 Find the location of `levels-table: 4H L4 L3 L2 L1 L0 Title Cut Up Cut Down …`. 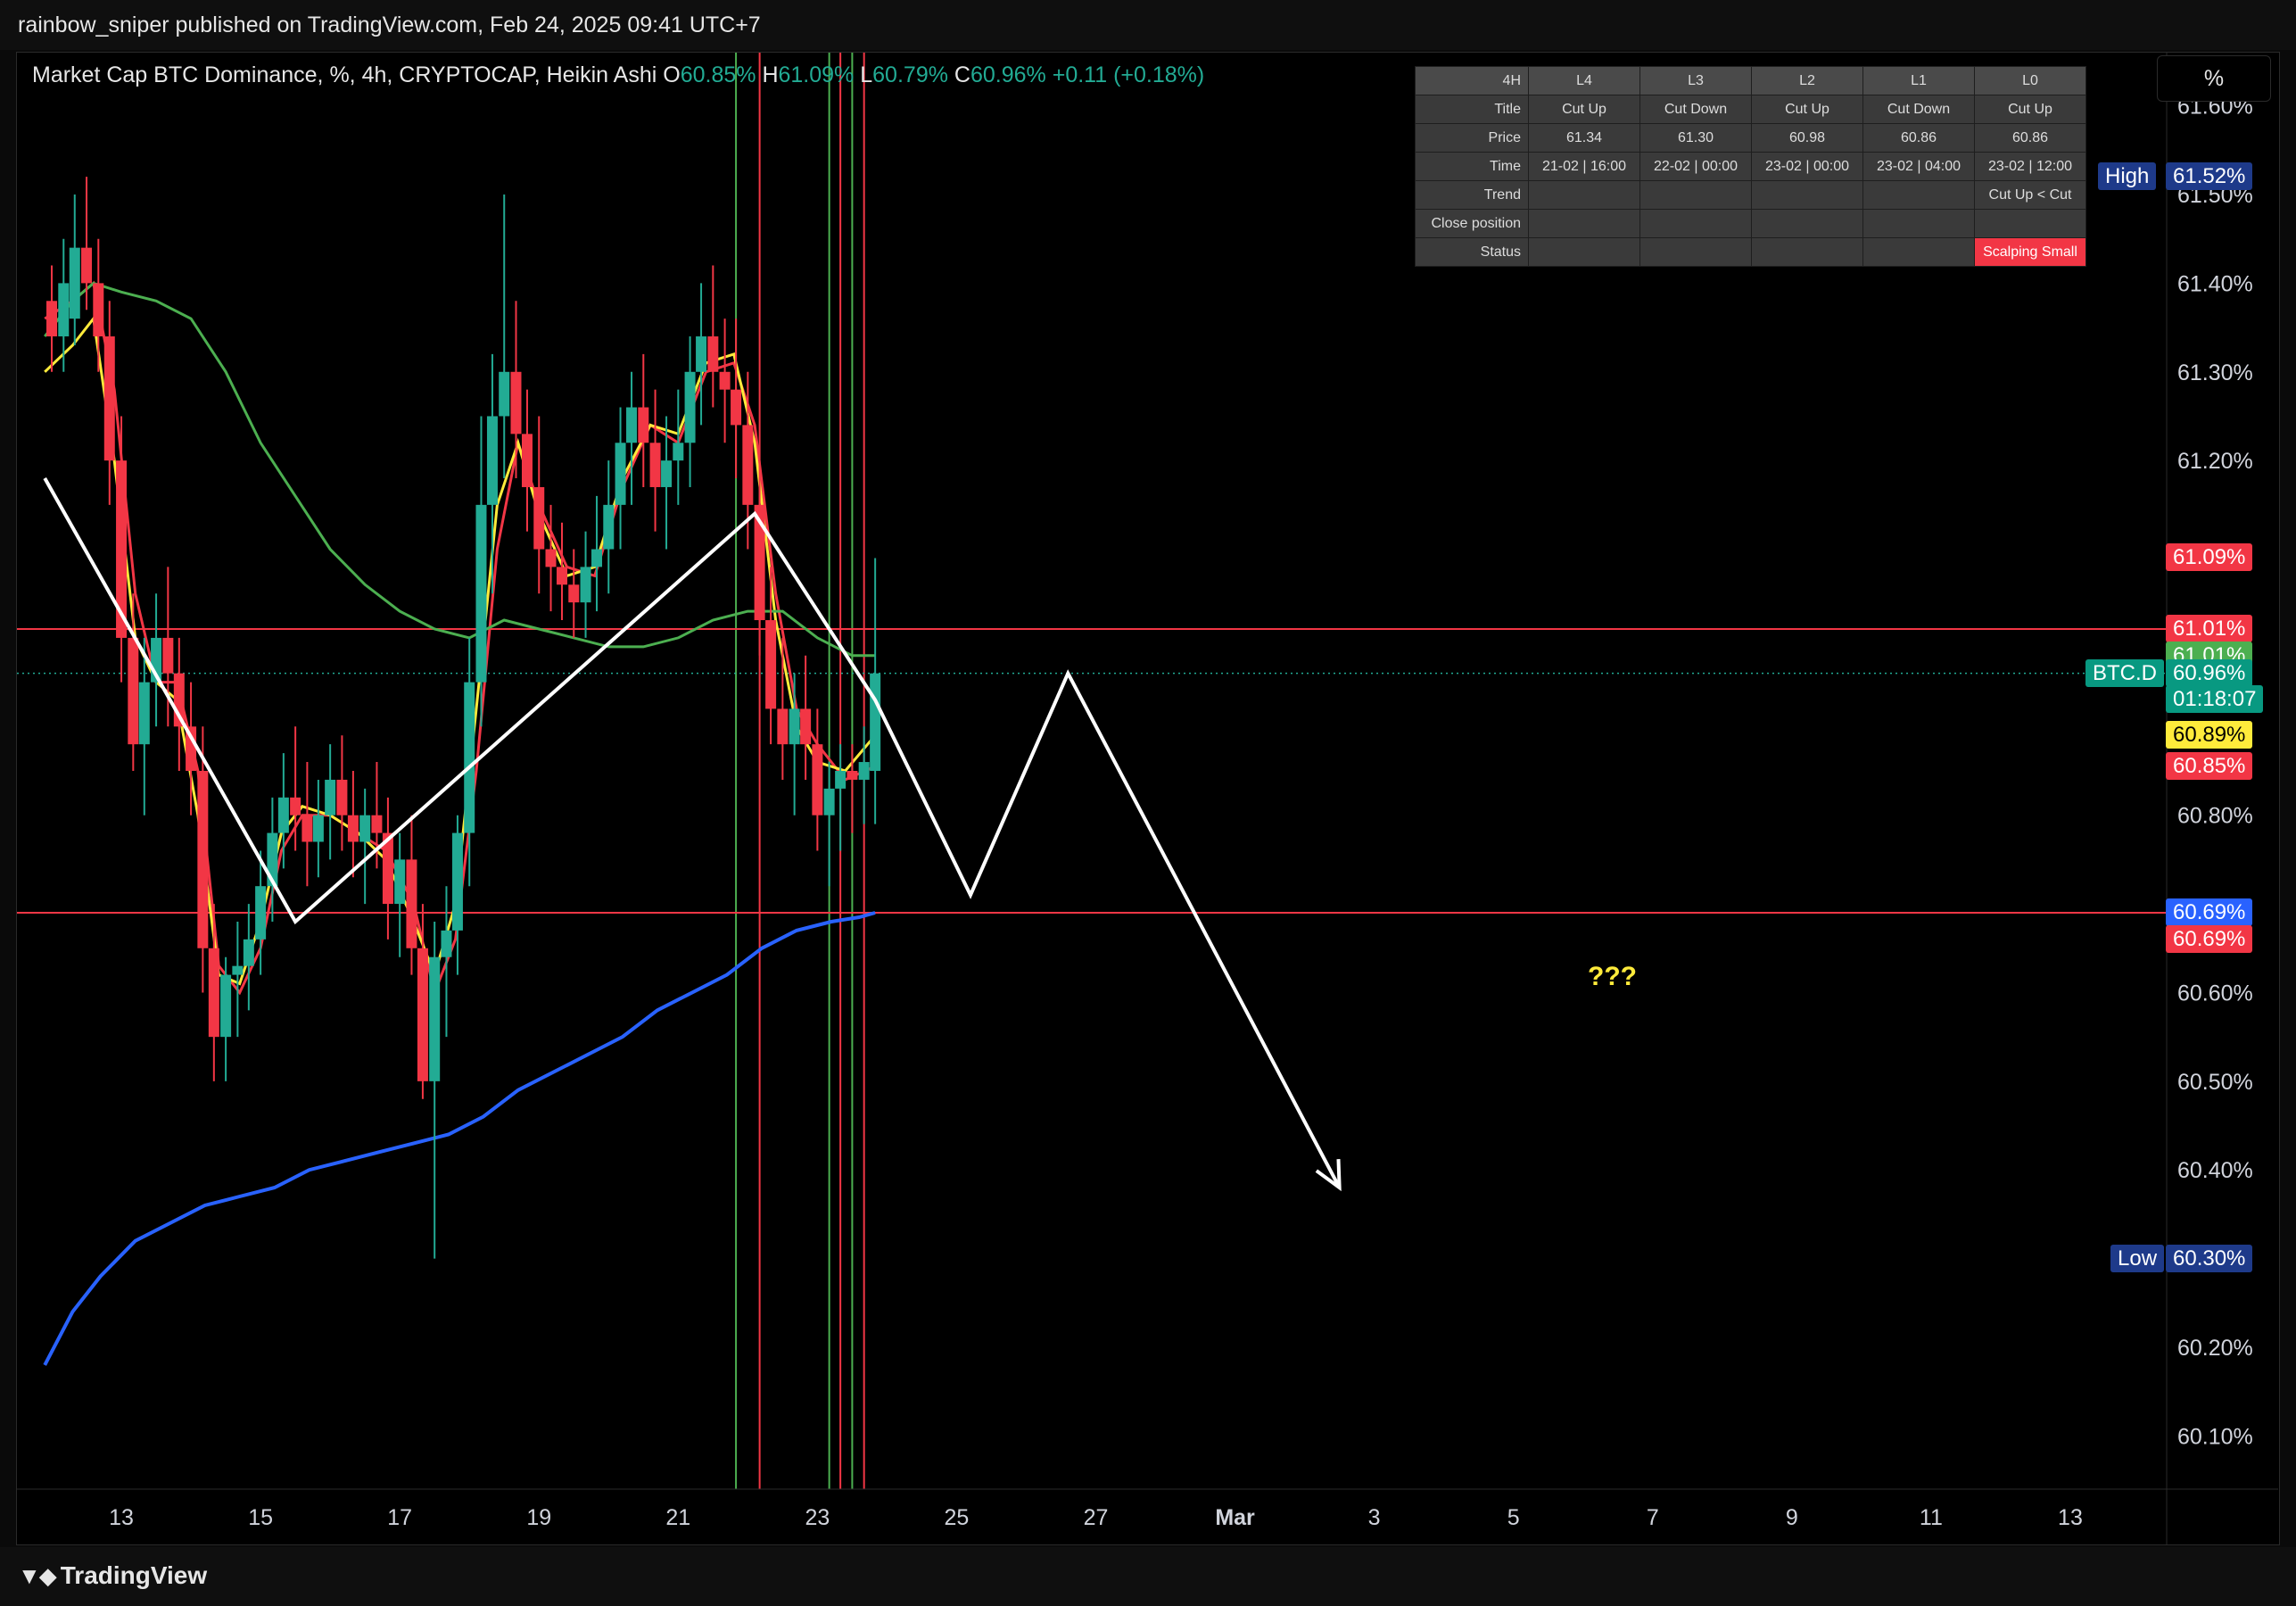

levels-table: 4H L4 L3 L2 L1 L0 Title Cut Up Cut Down … is located at coordinates (1750, 166).